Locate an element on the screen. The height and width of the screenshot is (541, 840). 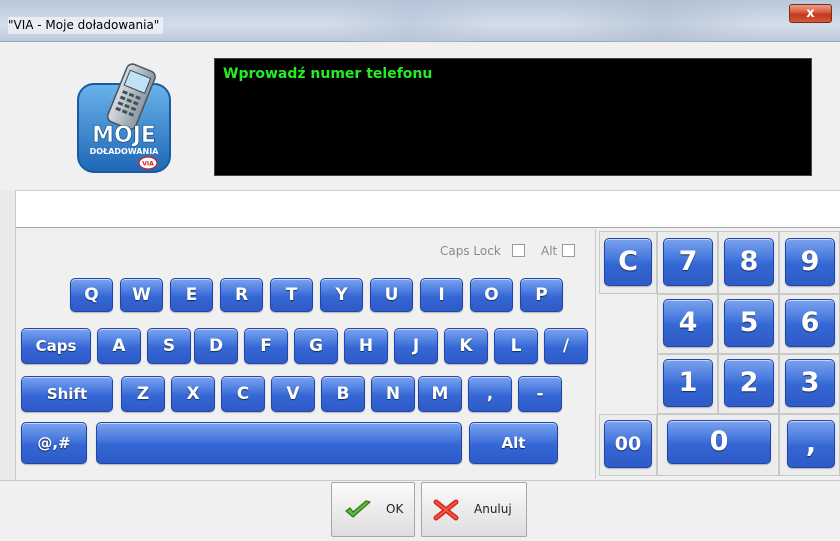
key-i: I is located at coordinates (441, 295).